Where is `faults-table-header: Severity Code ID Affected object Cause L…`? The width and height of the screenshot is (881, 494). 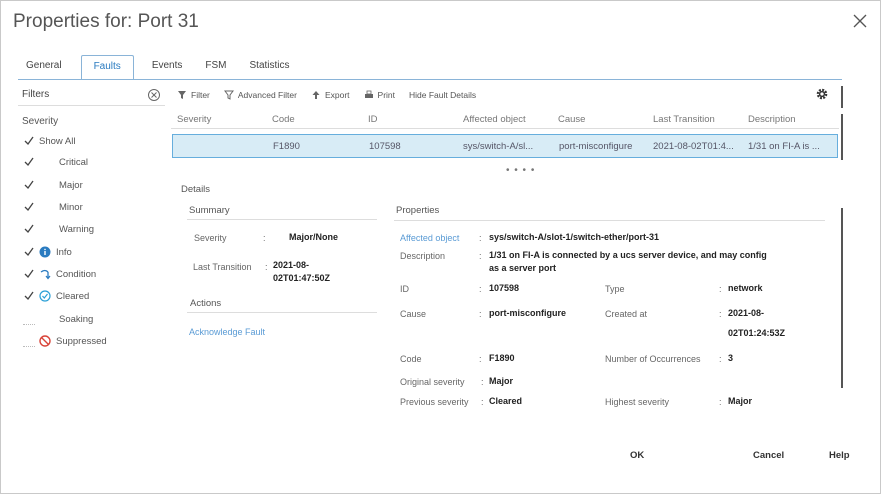
faults-table-header: Severity Code ID Affected object Cause L… is located at coordinates (505, 120).